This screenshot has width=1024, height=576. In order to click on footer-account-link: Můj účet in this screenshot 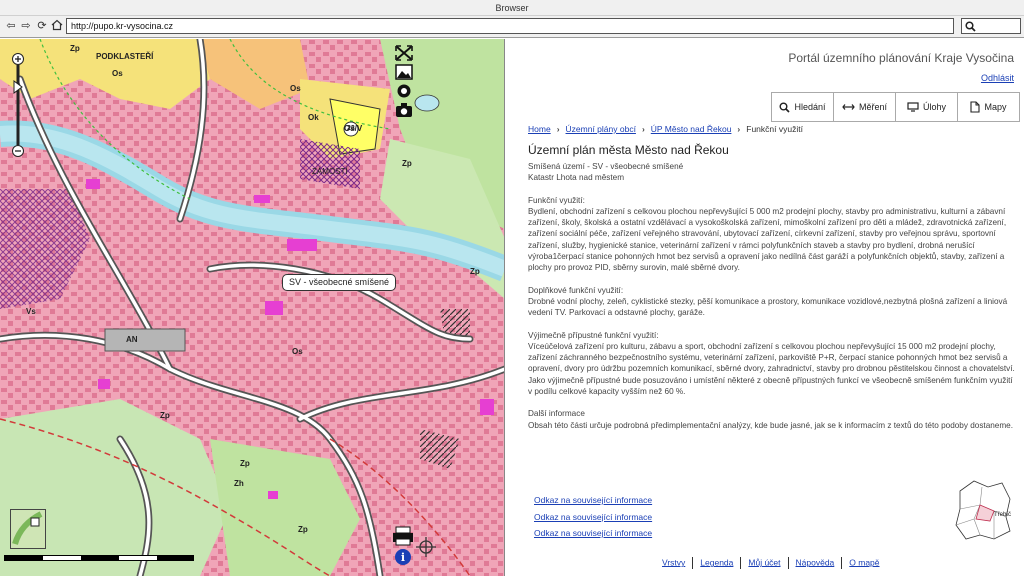, I will do `click(764, 562)`.